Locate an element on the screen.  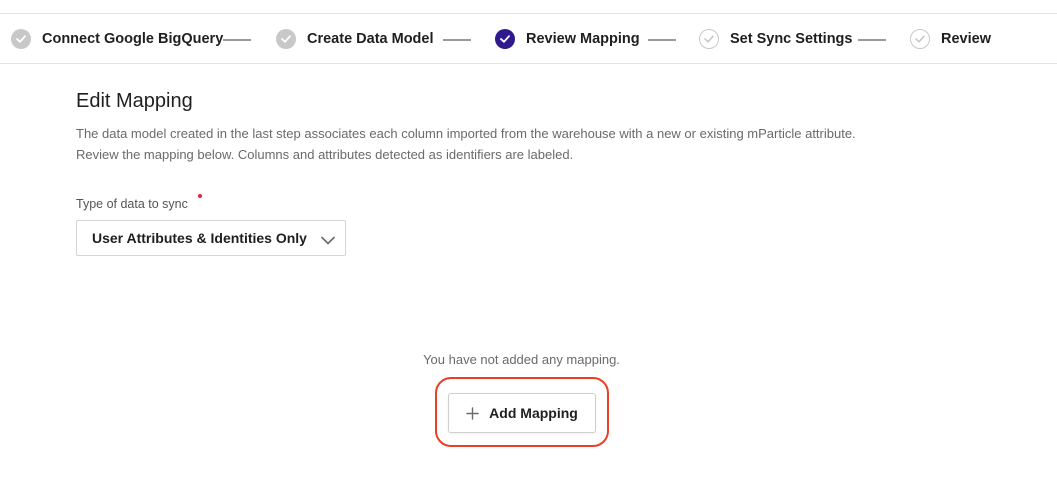
step-label: Review Mapping is located at coordinates (583, 39).